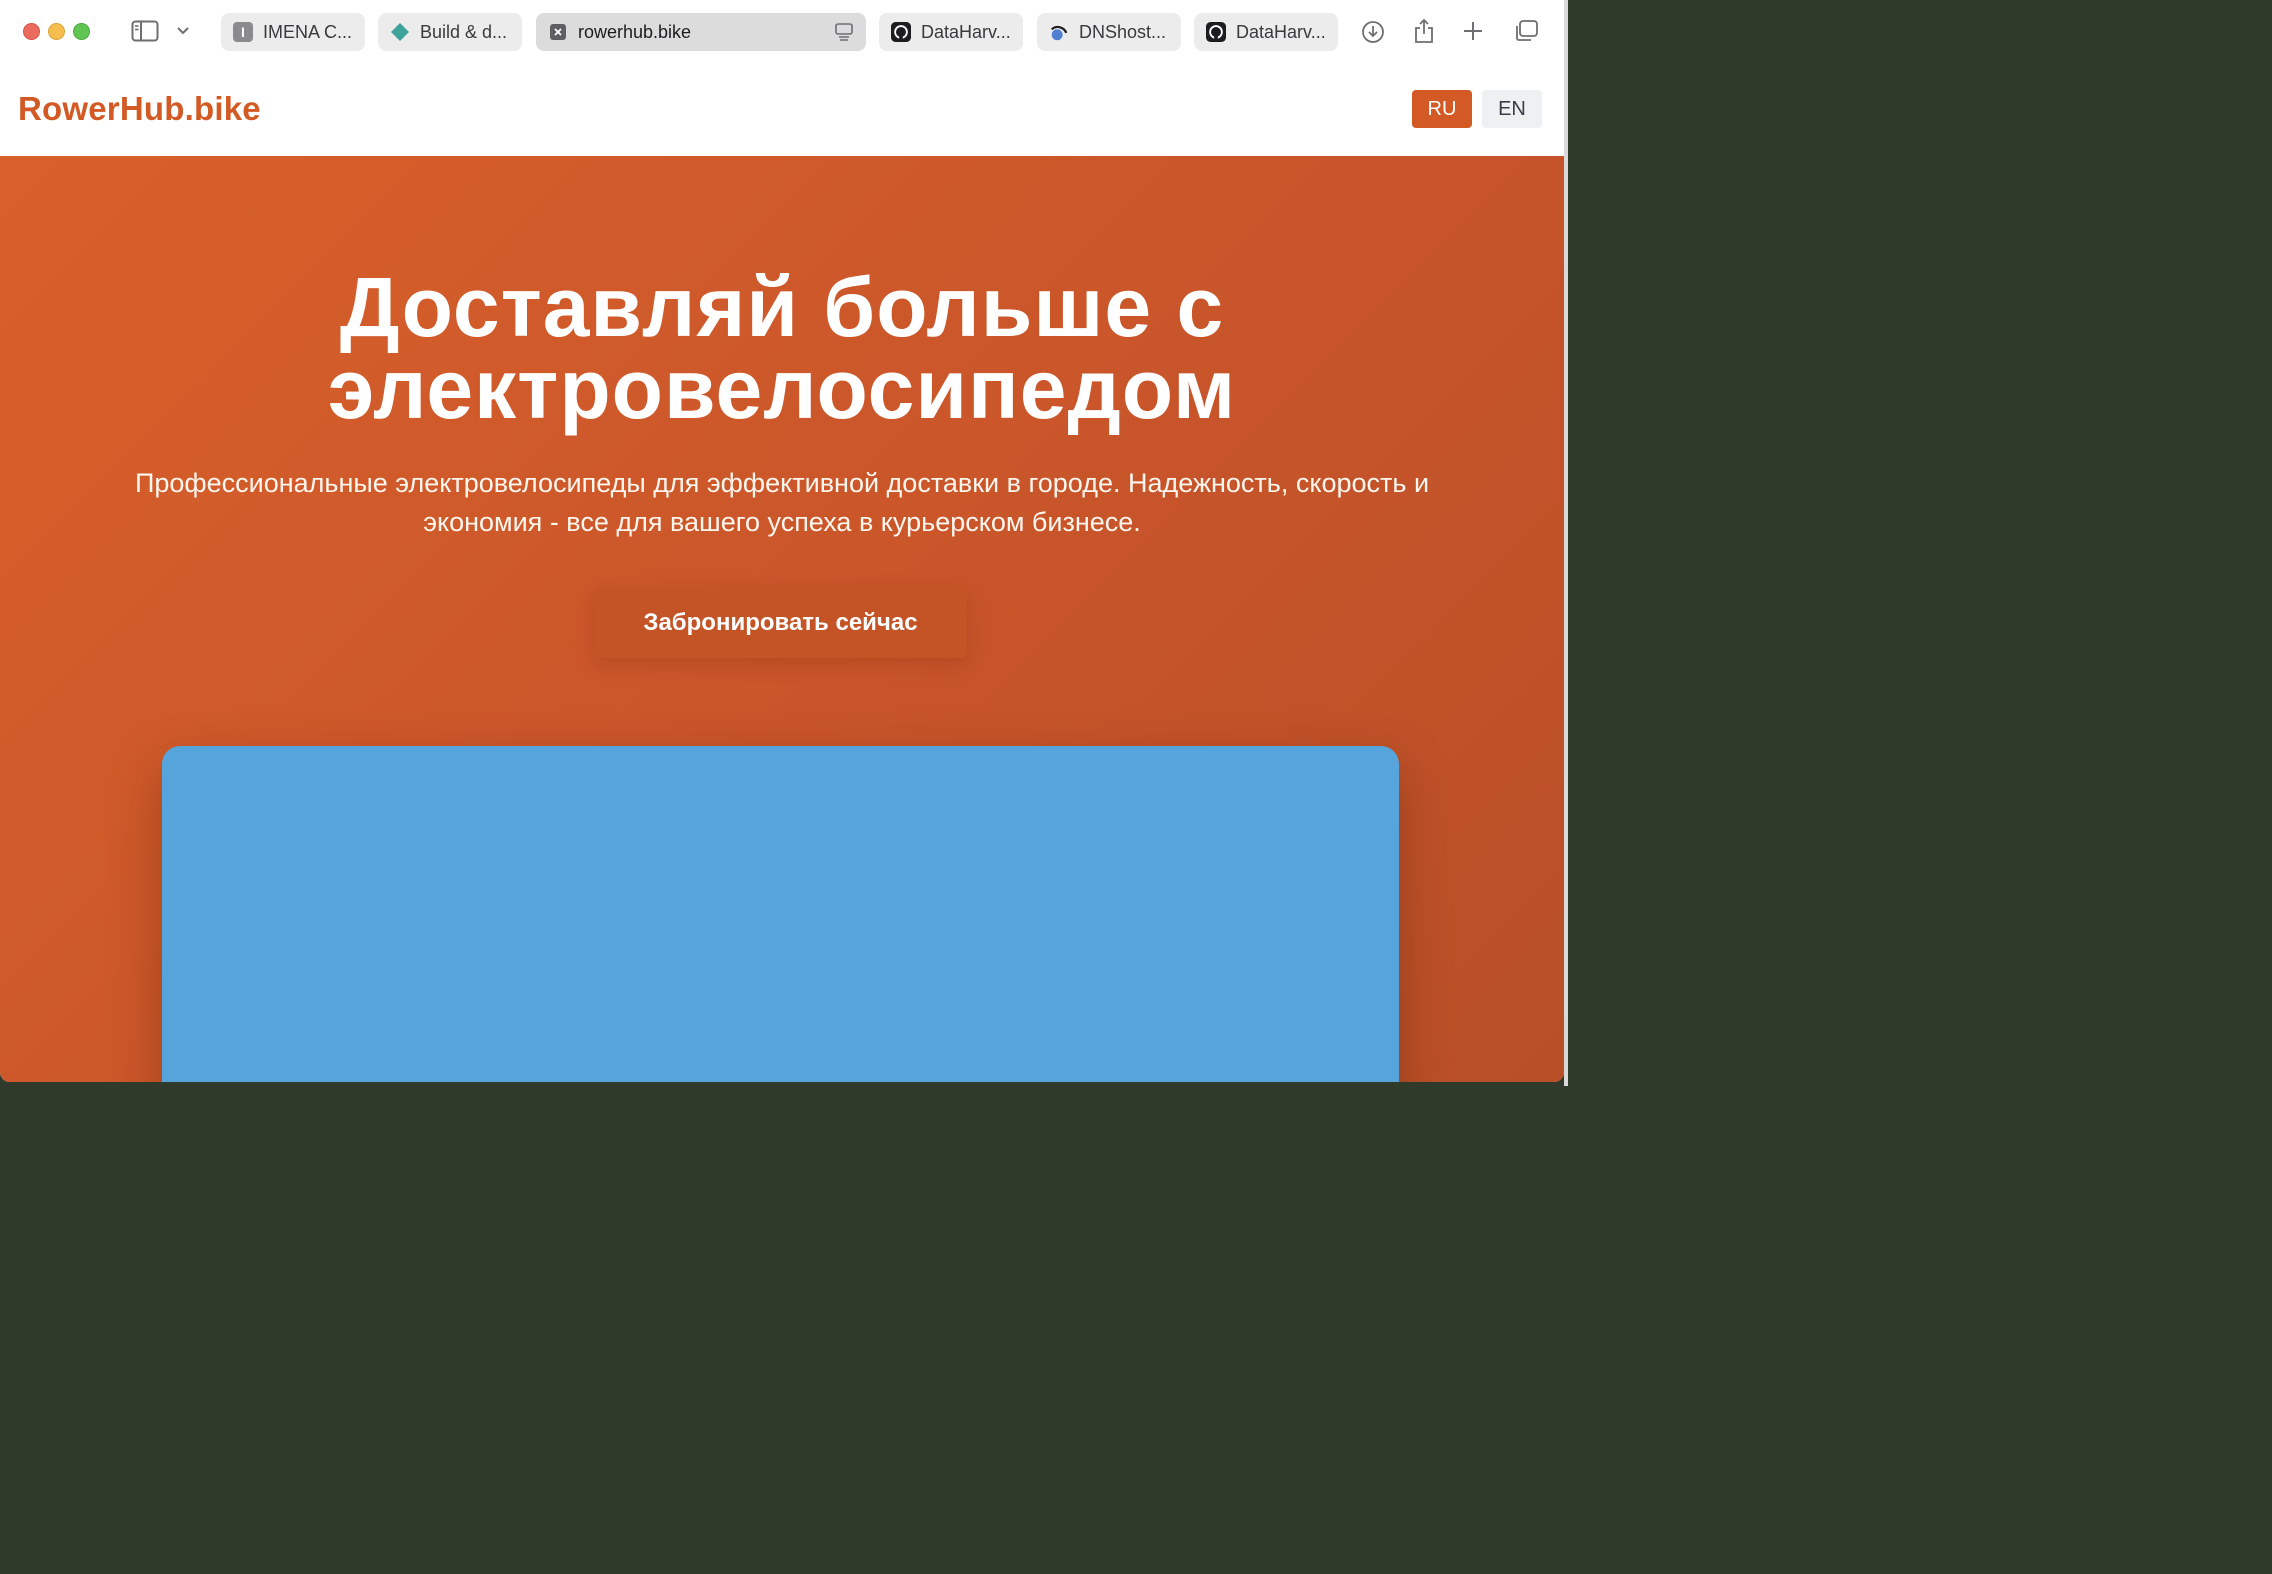  I want to click on site-header: RowerHub.bike RU EN, so click(782, 109).